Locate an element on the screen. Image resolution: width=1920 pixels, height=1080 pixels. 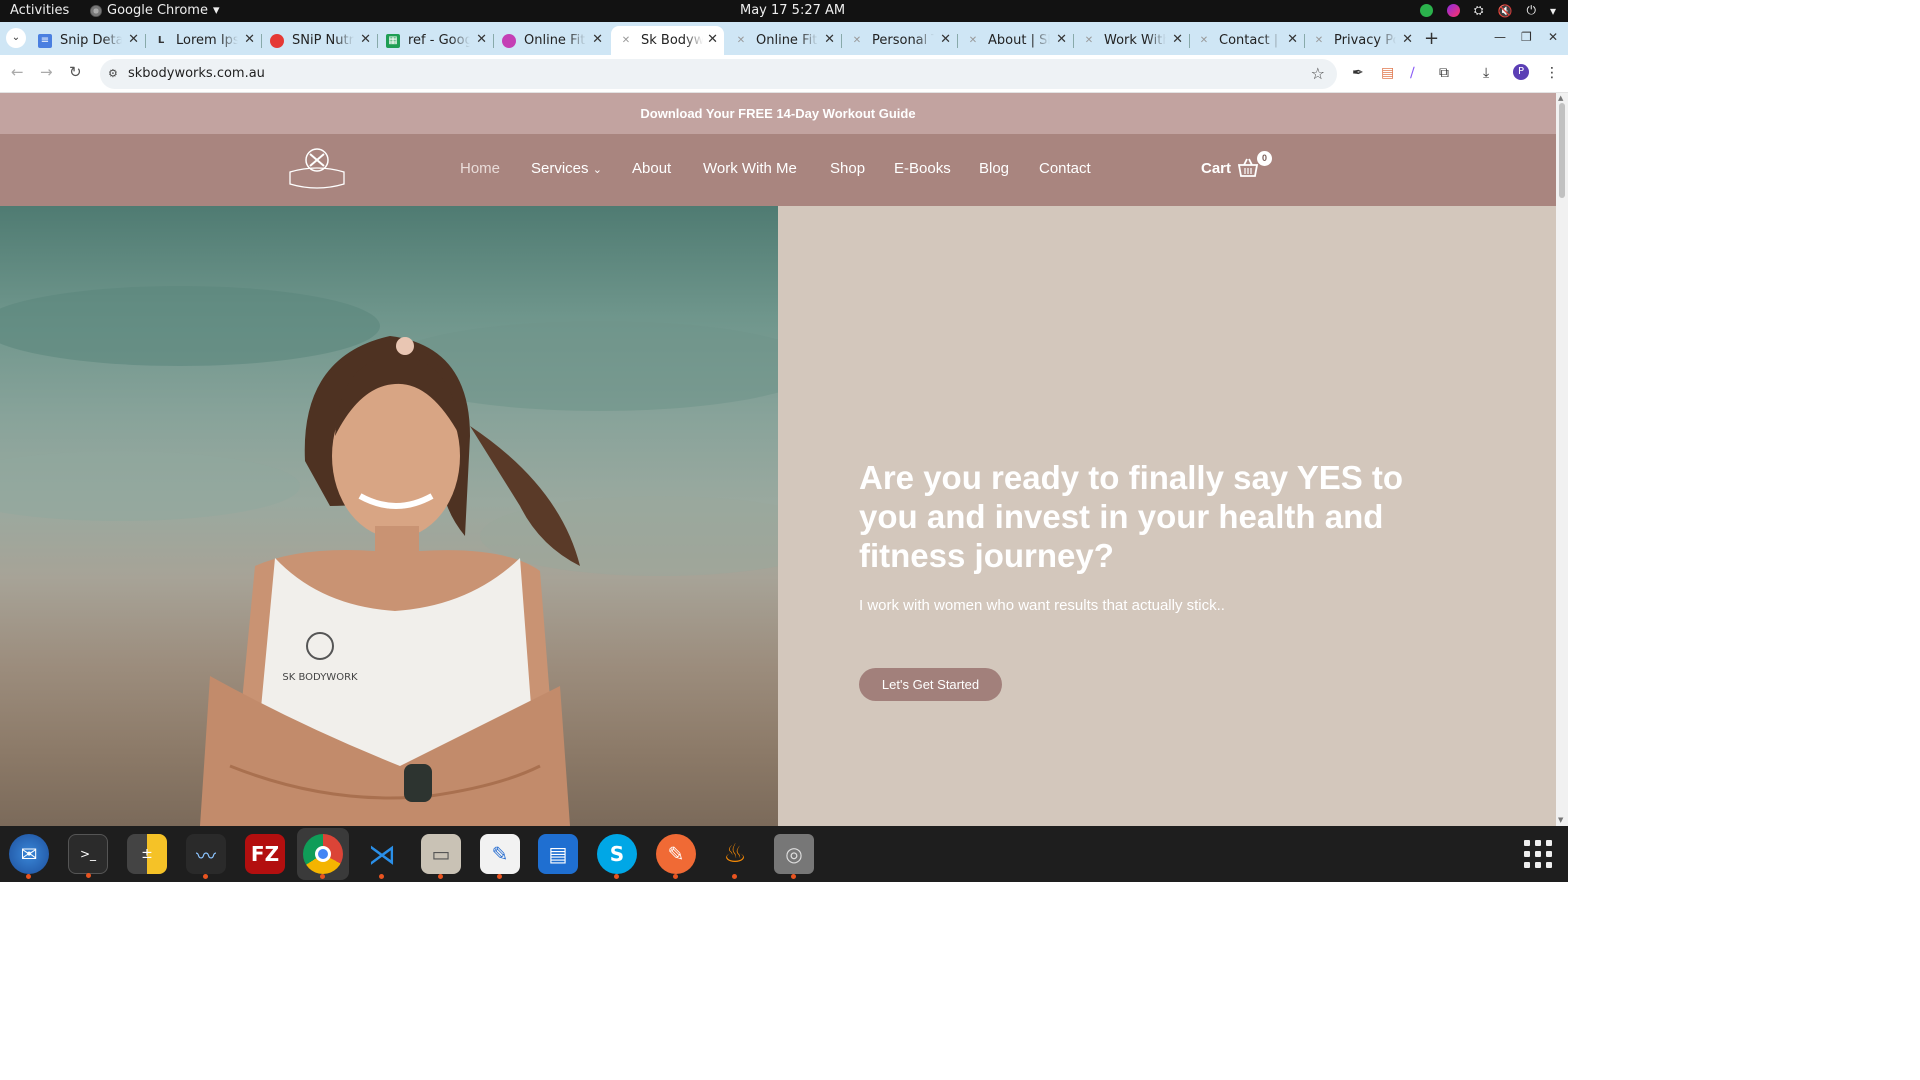
nav-work-with-me: Work With Me is located at coordinates (750, 168).